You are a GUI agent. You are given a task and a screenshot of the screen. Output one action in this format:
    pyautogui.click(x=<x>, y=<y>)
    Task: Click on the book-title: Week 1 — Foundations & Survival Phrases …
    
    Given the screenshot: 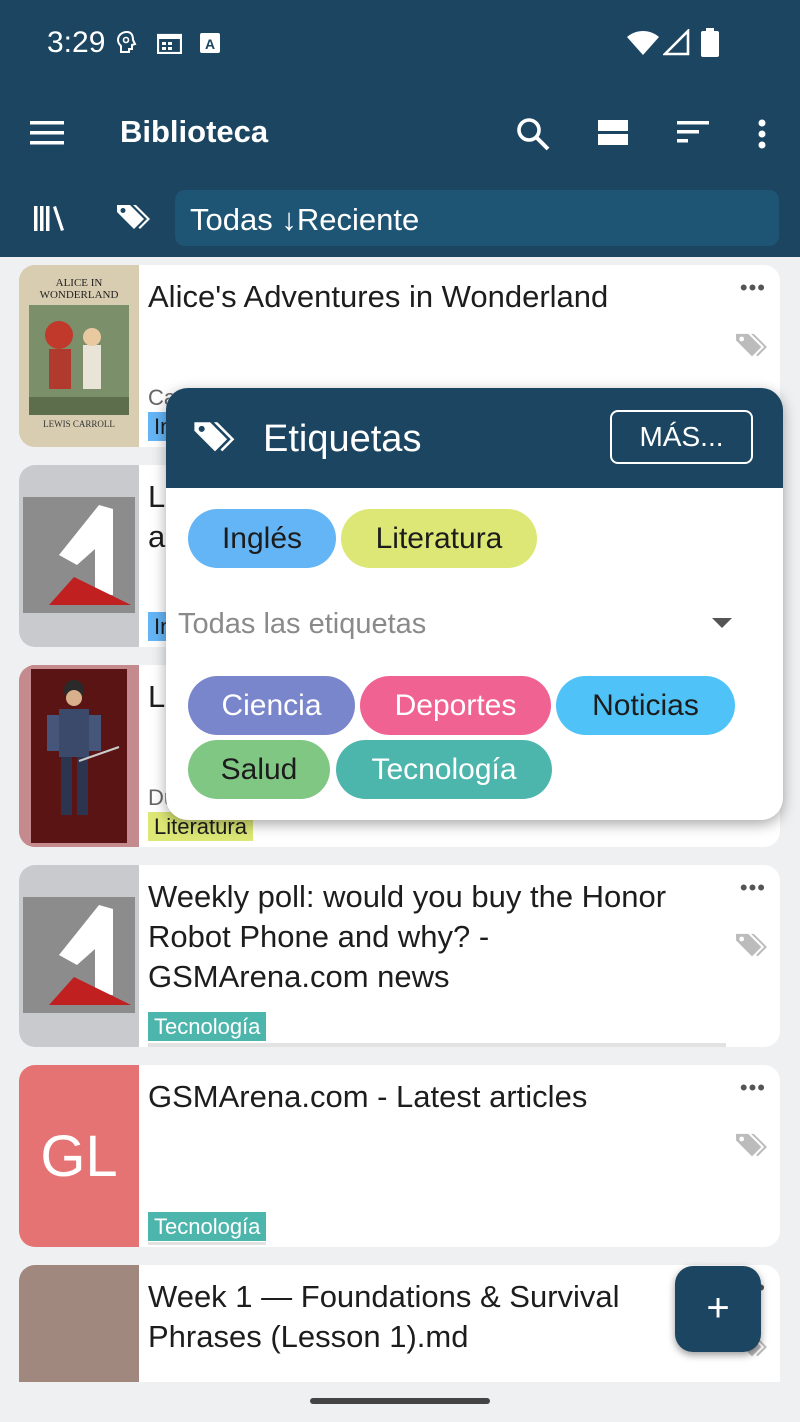 What is the action you would take?
    pyautogui.click(x=384, y=1316)
    